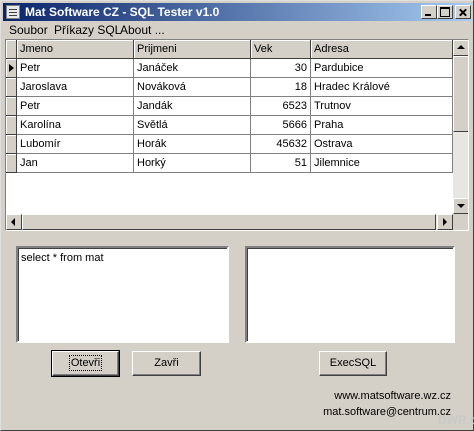 Image resolution: width=474 pixels, height=431 pixels. What do you see at coordinates (192, 68) in the screenshot?
I see `cell-prijmeni: Janáček` at bounding box center [192, 68].